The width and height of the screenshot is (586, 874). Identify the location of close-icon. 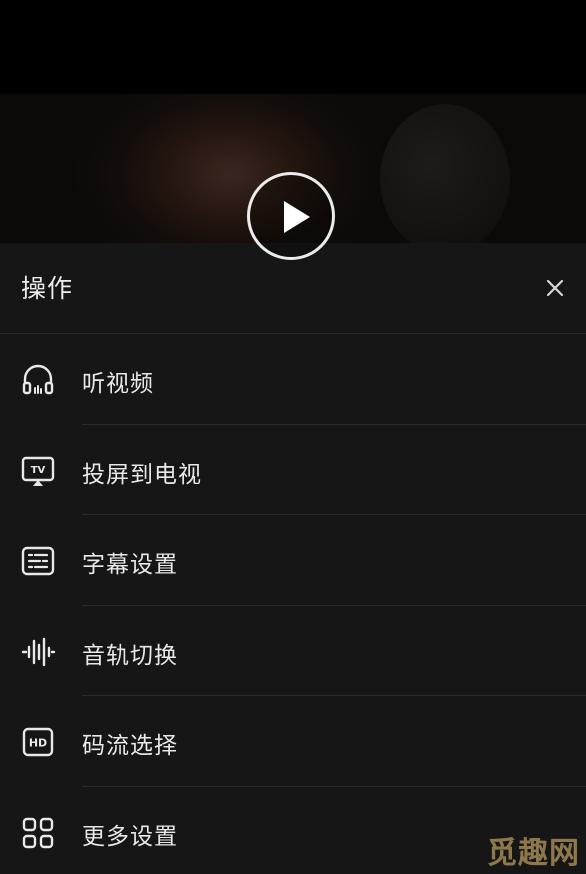
(555, 288).